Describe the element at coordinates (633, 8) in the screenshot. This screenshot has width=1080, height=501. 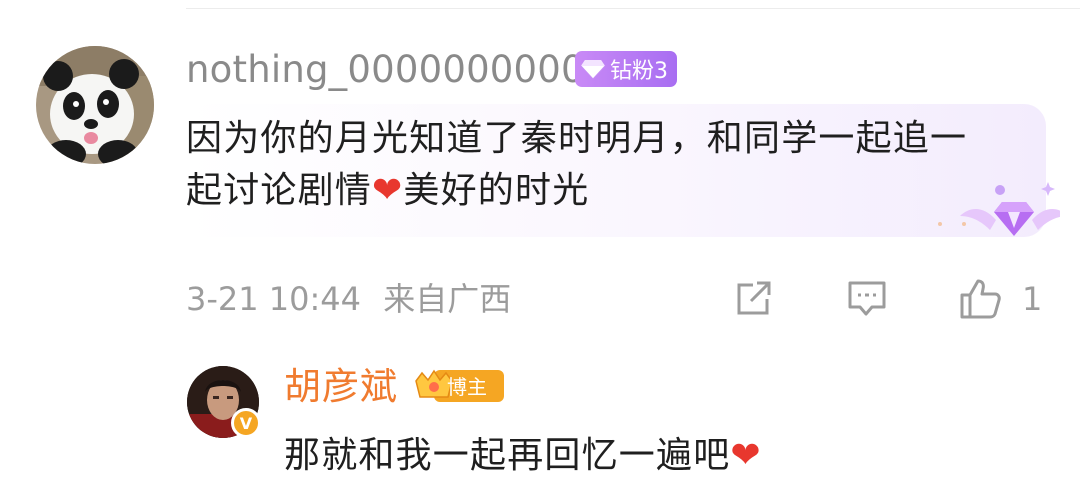
I see `top-divider` at that location.